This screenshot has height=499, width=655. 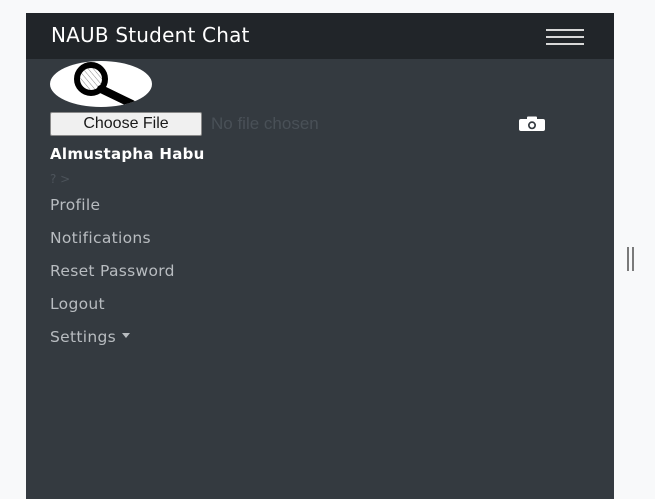 I want to click on menu-item-profile: Profile, so click(x=75, y=205).